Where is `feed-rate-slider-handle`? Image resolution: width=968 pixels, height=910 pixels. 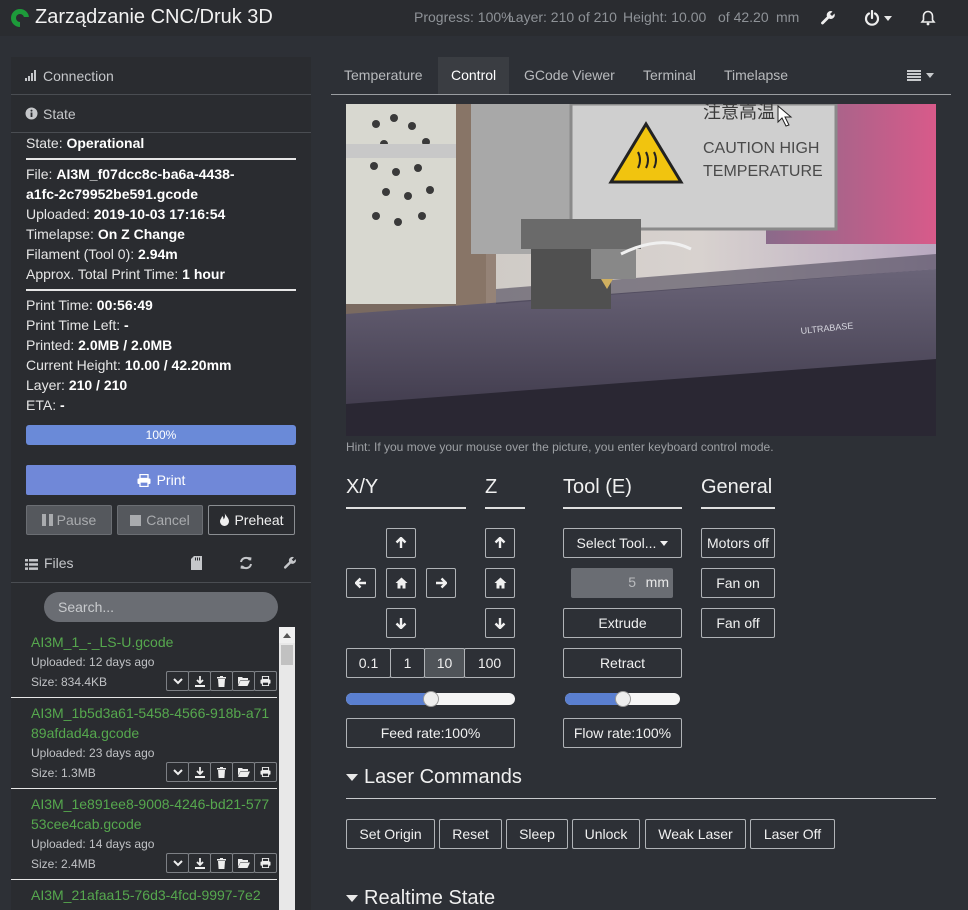 feed-rate-slider-handle is located at coordinates (431, 699).